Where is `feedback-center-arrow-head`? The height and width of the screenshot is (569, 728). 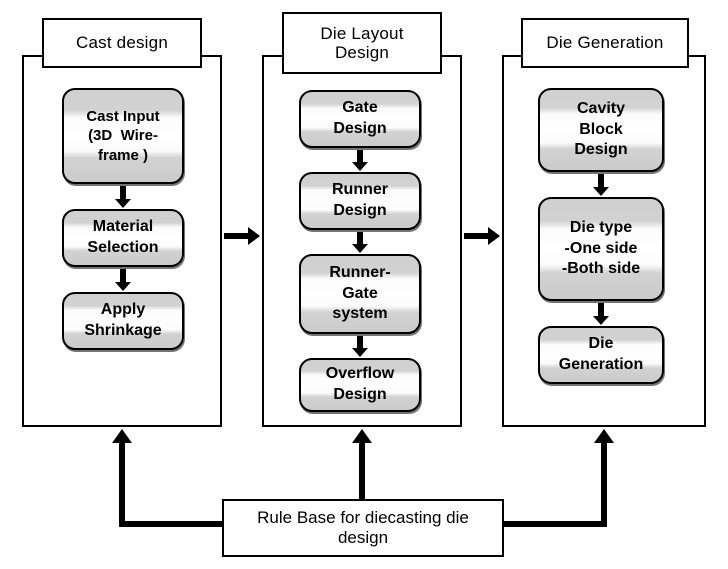
feedback-center-arrow-head is located at coordinates (362, 436).